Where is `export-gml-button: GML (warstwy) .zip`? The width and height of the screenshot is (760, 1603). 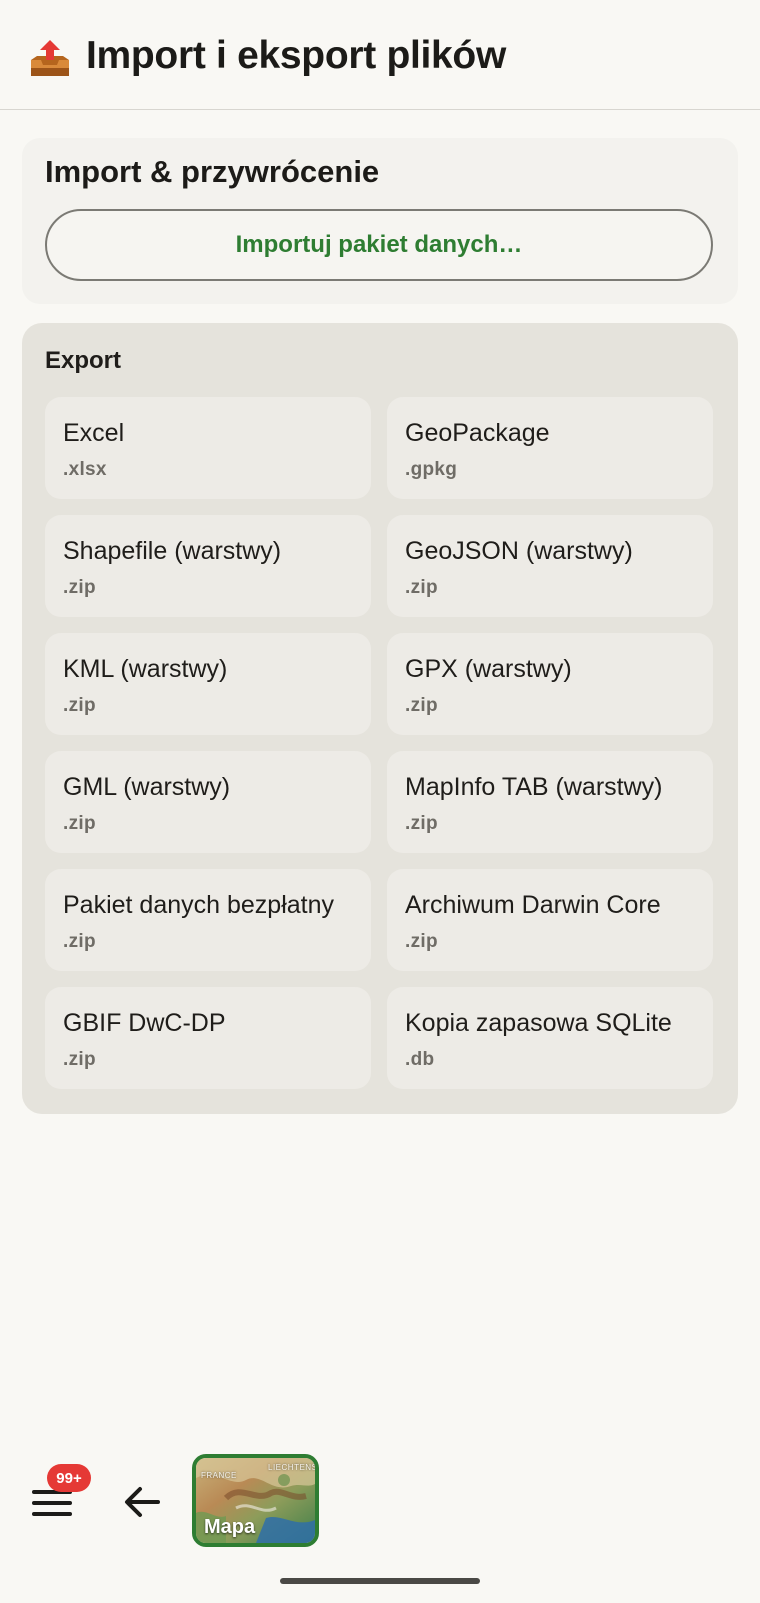 export-gml-button: GML (warstwy) .zip is located at coordinates (208, 802).